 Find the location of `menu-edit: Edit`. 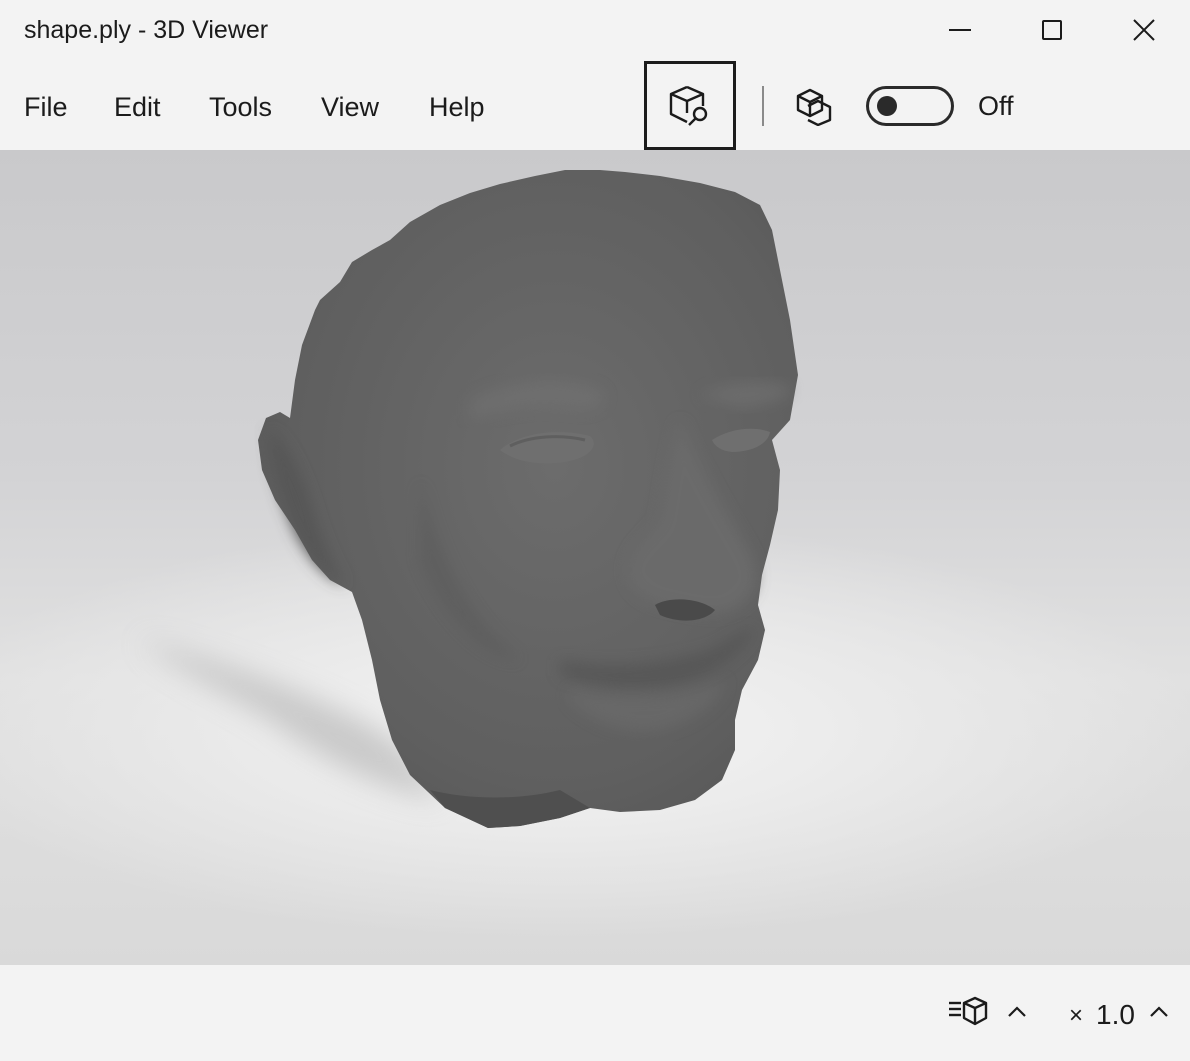

menu-edit: Edit is located at coordinates (137, 107).